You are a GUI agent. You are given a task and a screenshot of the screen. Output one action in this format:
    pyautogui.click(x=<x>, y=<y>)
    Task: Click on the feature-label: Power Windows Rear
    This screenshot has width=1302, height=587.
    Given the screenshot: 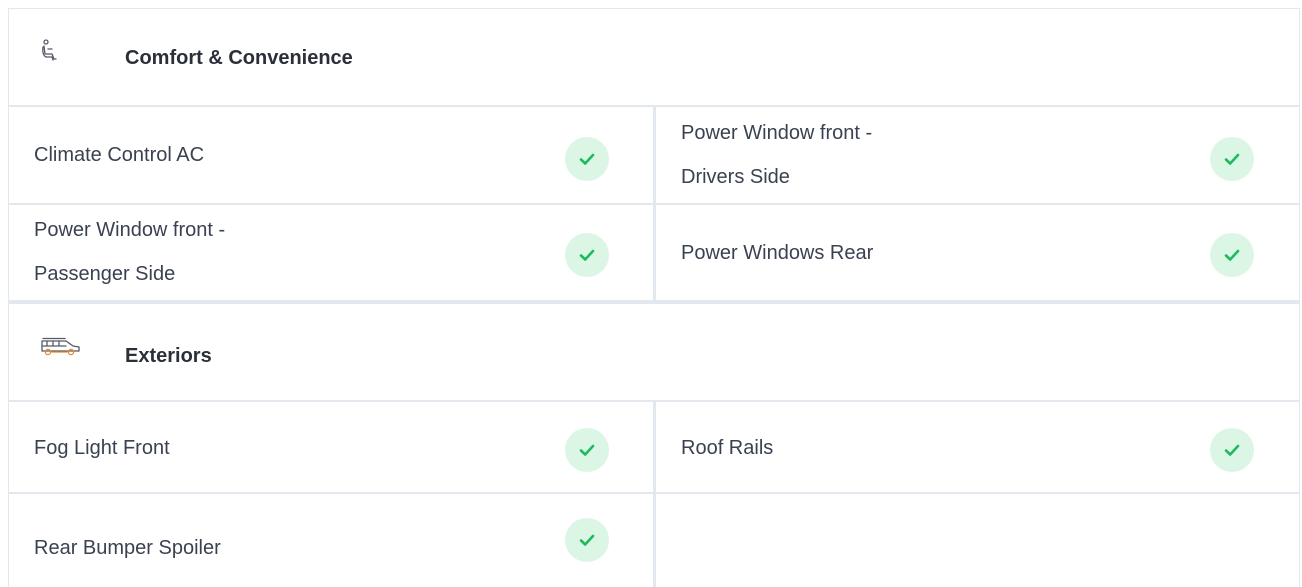 What is the action you would take?
    pyautogui.click(x=777, y=253)
    